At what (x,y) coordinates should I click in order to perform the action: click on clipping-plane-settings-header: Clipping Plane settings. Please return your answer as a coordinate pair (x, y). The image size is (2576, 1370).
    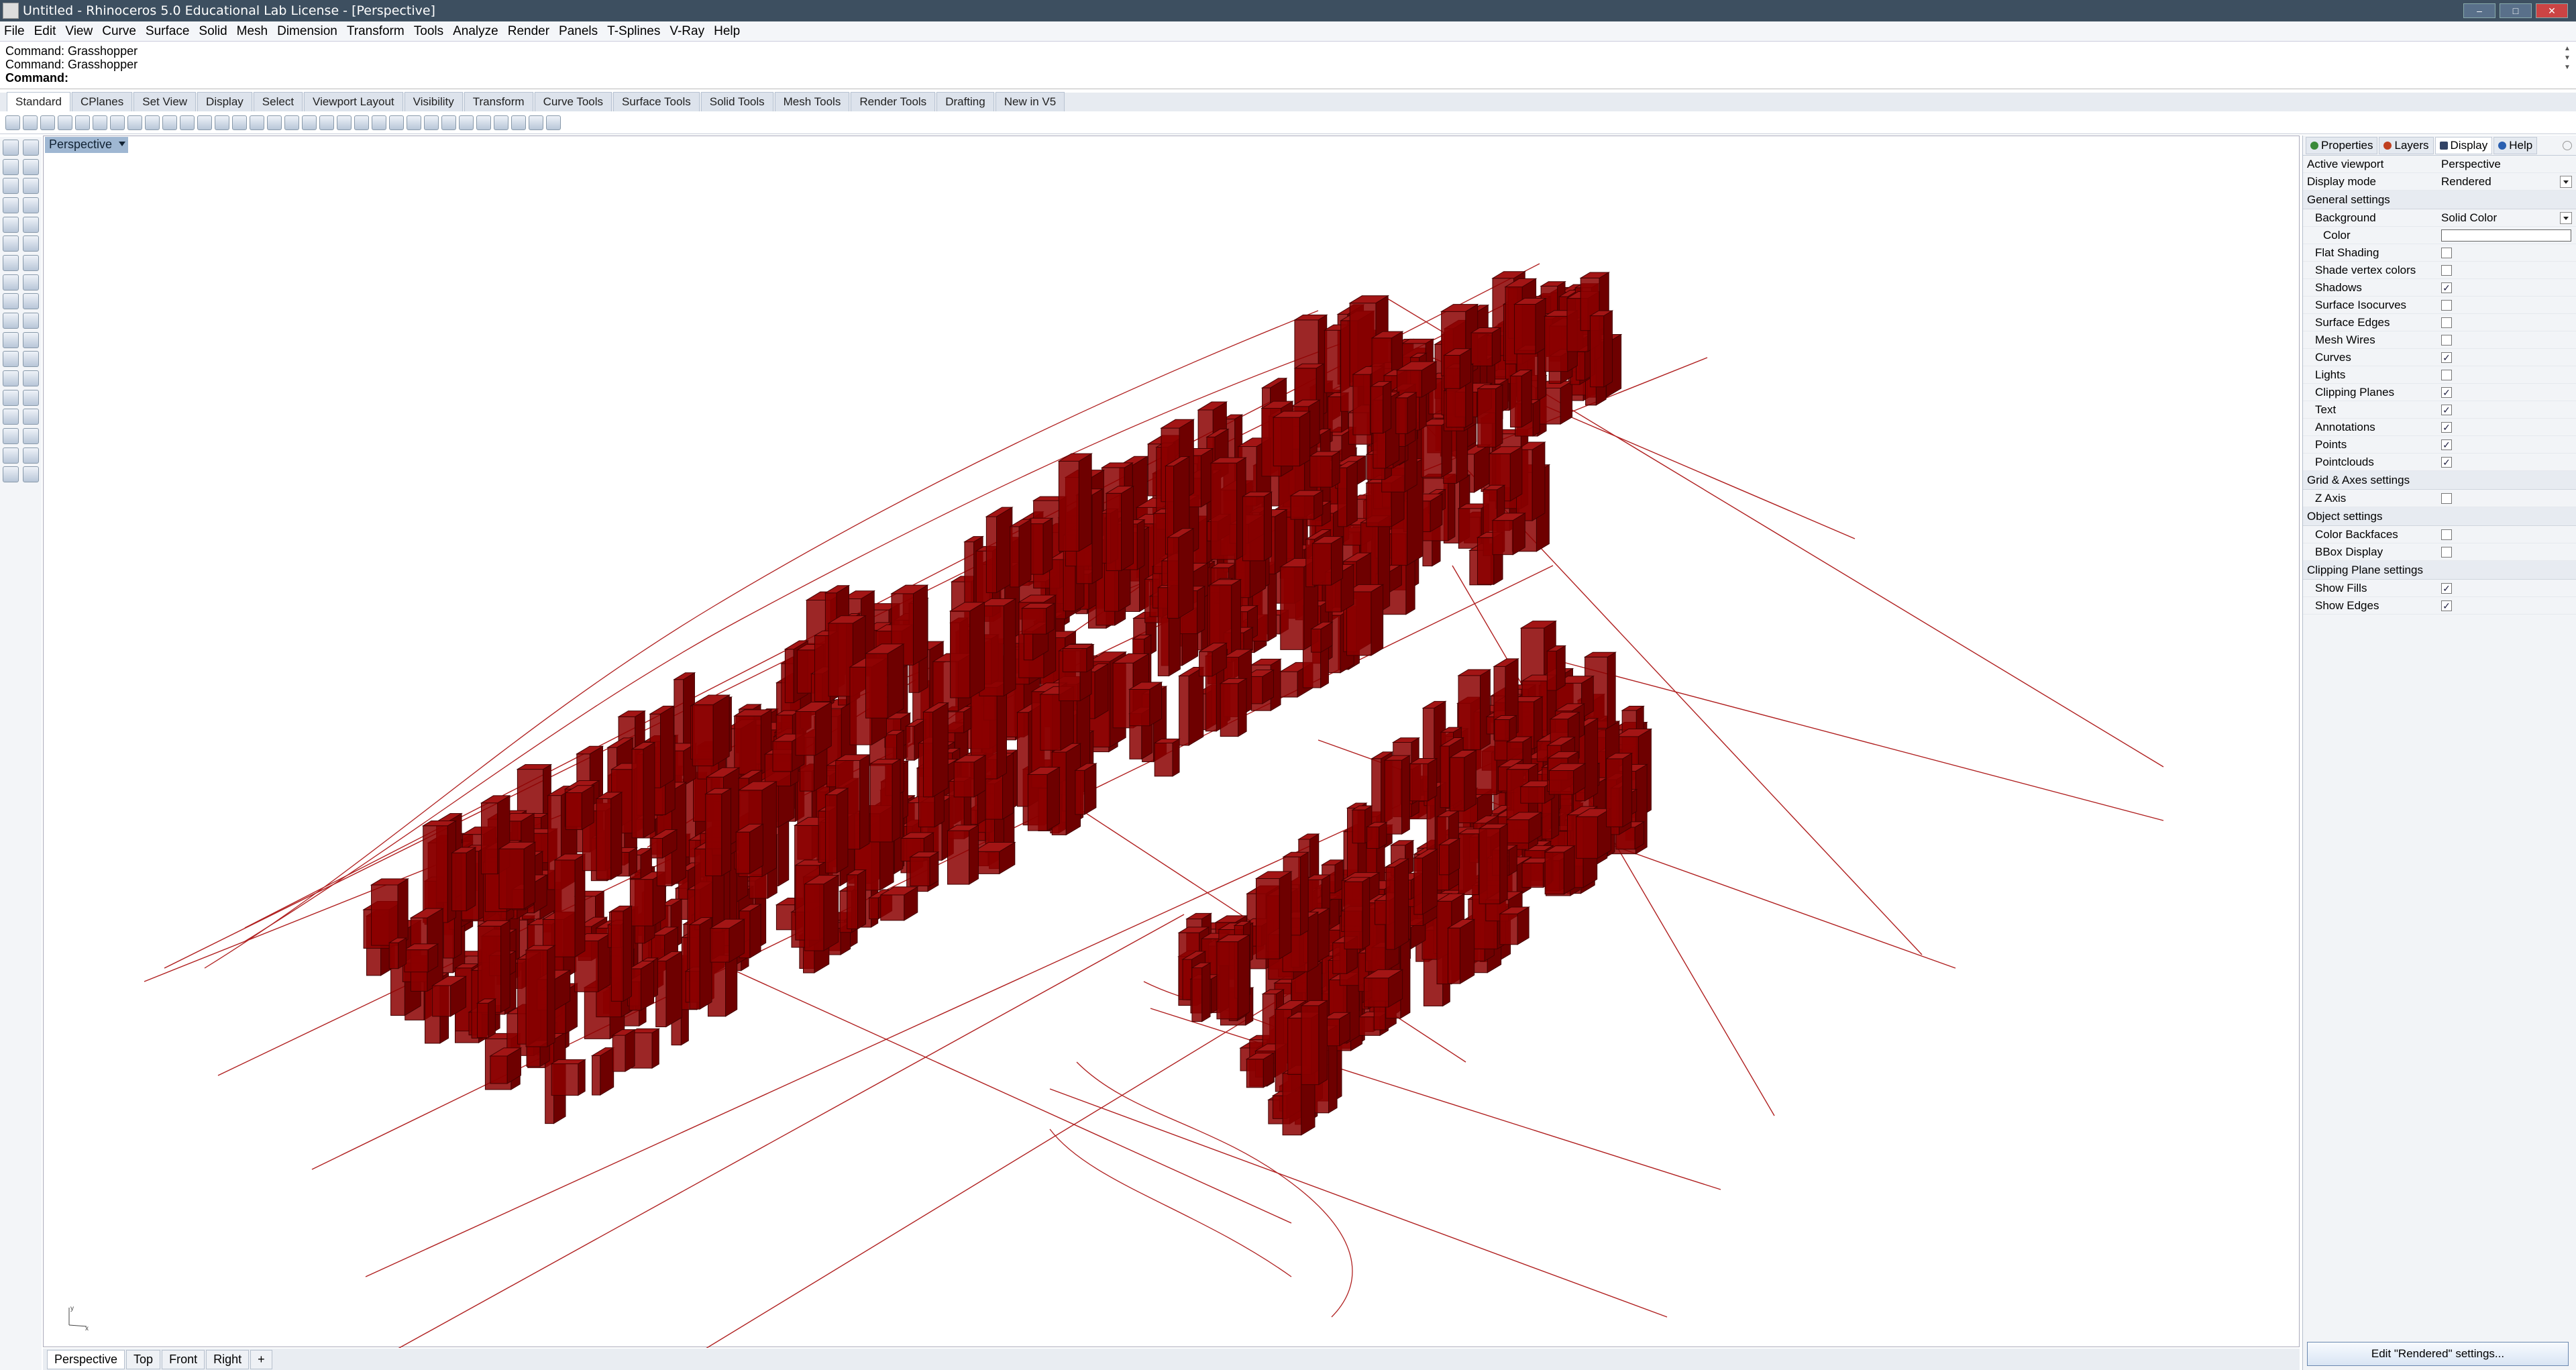
    Looking at the image, I should click on (2439, 570).